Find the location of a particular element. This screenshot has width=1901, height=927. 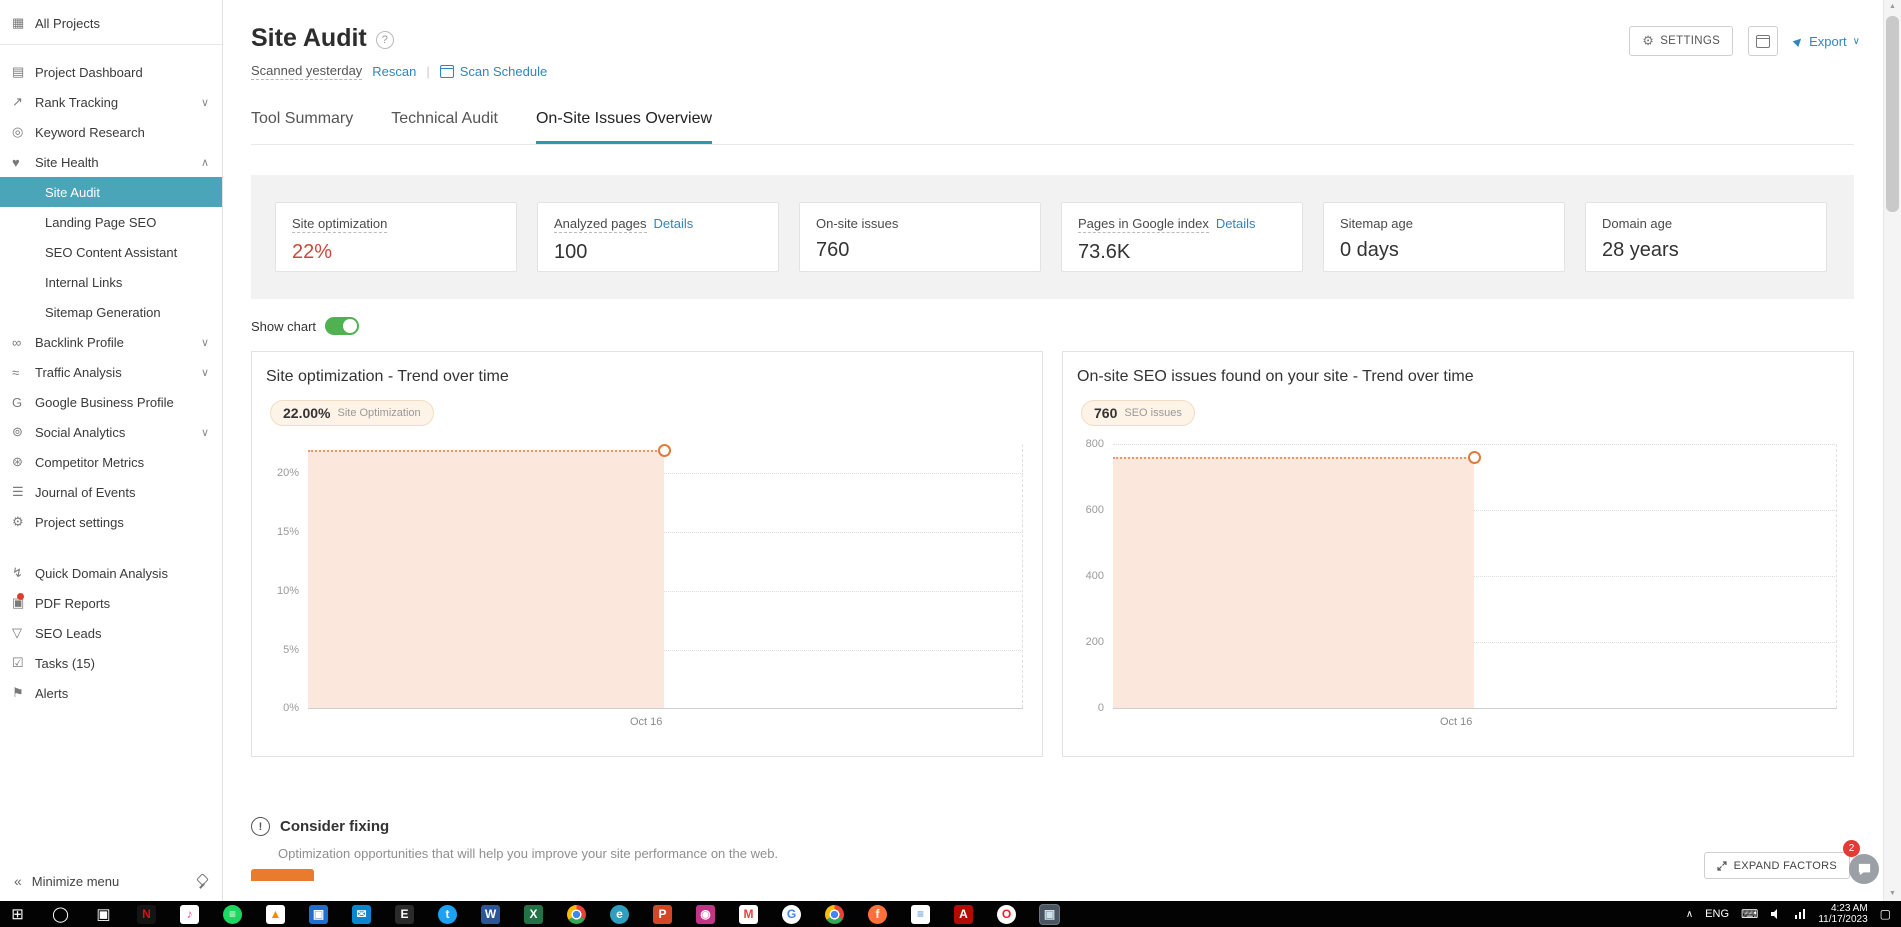

show-chart-toggle is located at coordinates (342, 326).